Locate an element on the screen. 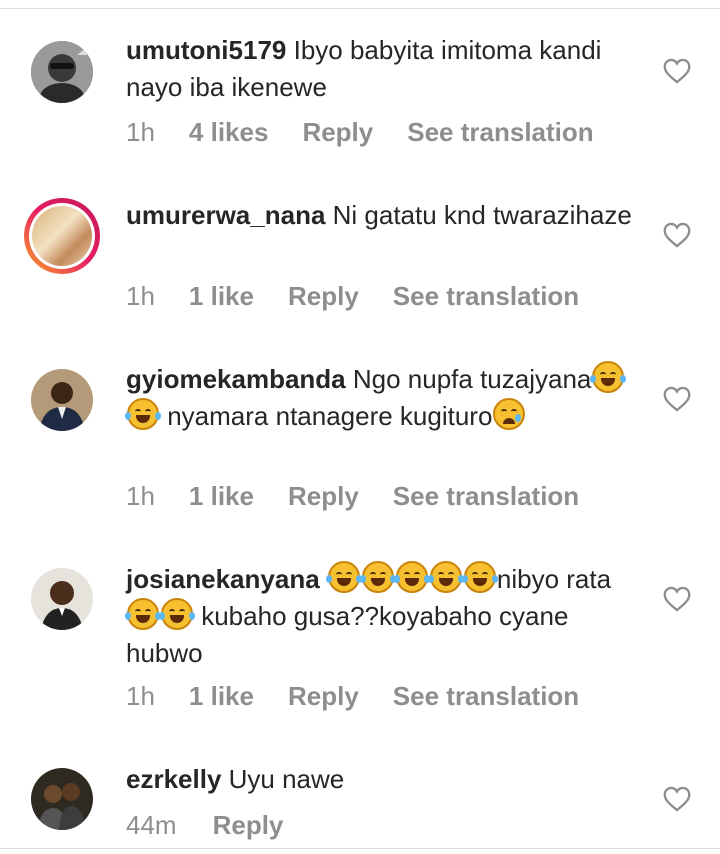 The image size is (720, 854). comment-username: umutoni5179 is located at coordinates (206, 50).